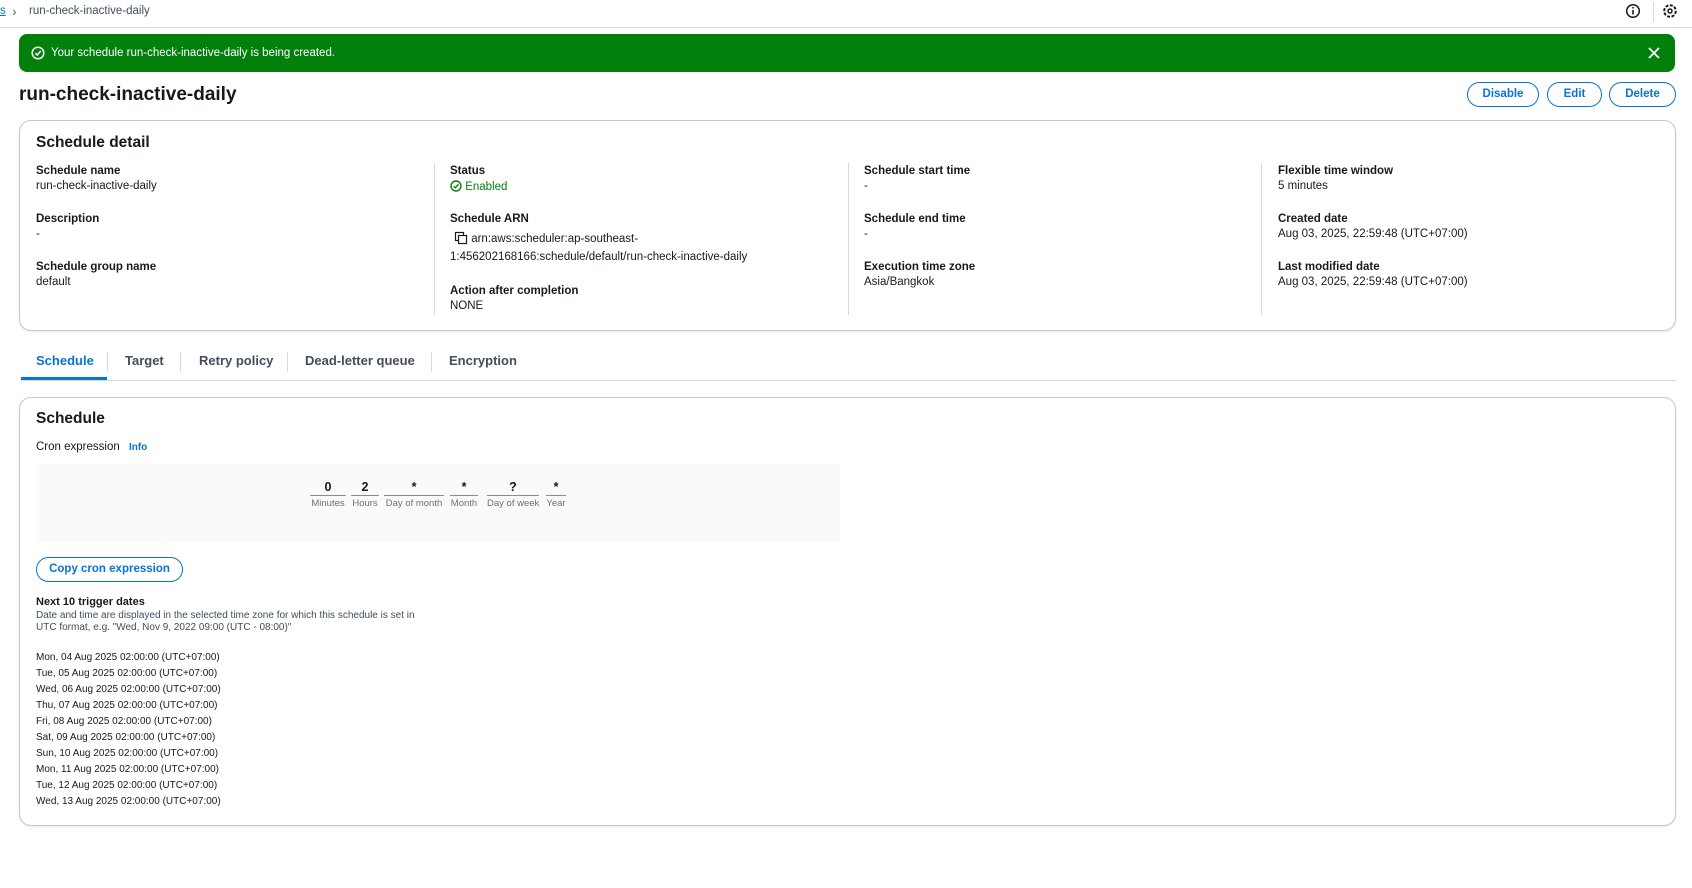 The width and height of the screenshot is (1692, 888). What do you see at coordinates (1574, 94) in the screenshot?
I see `edit-button: Edit` at bounding box center [1574, 94].